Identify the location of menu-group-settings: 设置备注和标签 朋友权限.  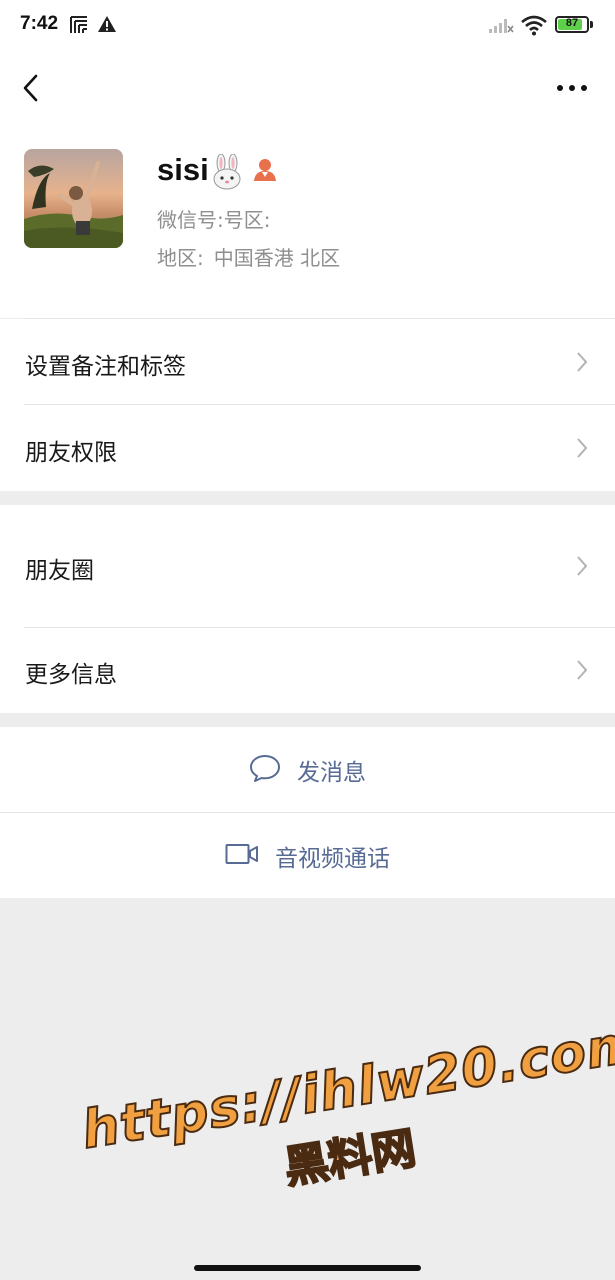
(307, 405).